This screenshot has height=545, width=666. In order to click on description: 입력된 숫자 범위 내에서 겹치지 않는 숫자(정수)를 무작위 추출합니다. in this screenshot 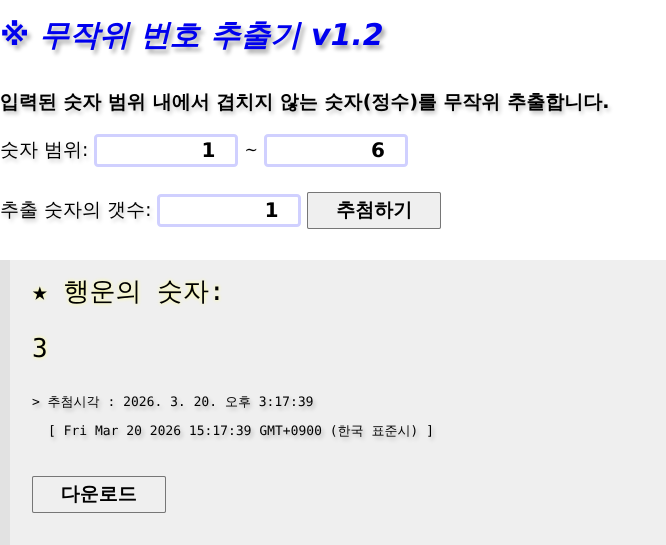, I will do `click(305, 102)`.